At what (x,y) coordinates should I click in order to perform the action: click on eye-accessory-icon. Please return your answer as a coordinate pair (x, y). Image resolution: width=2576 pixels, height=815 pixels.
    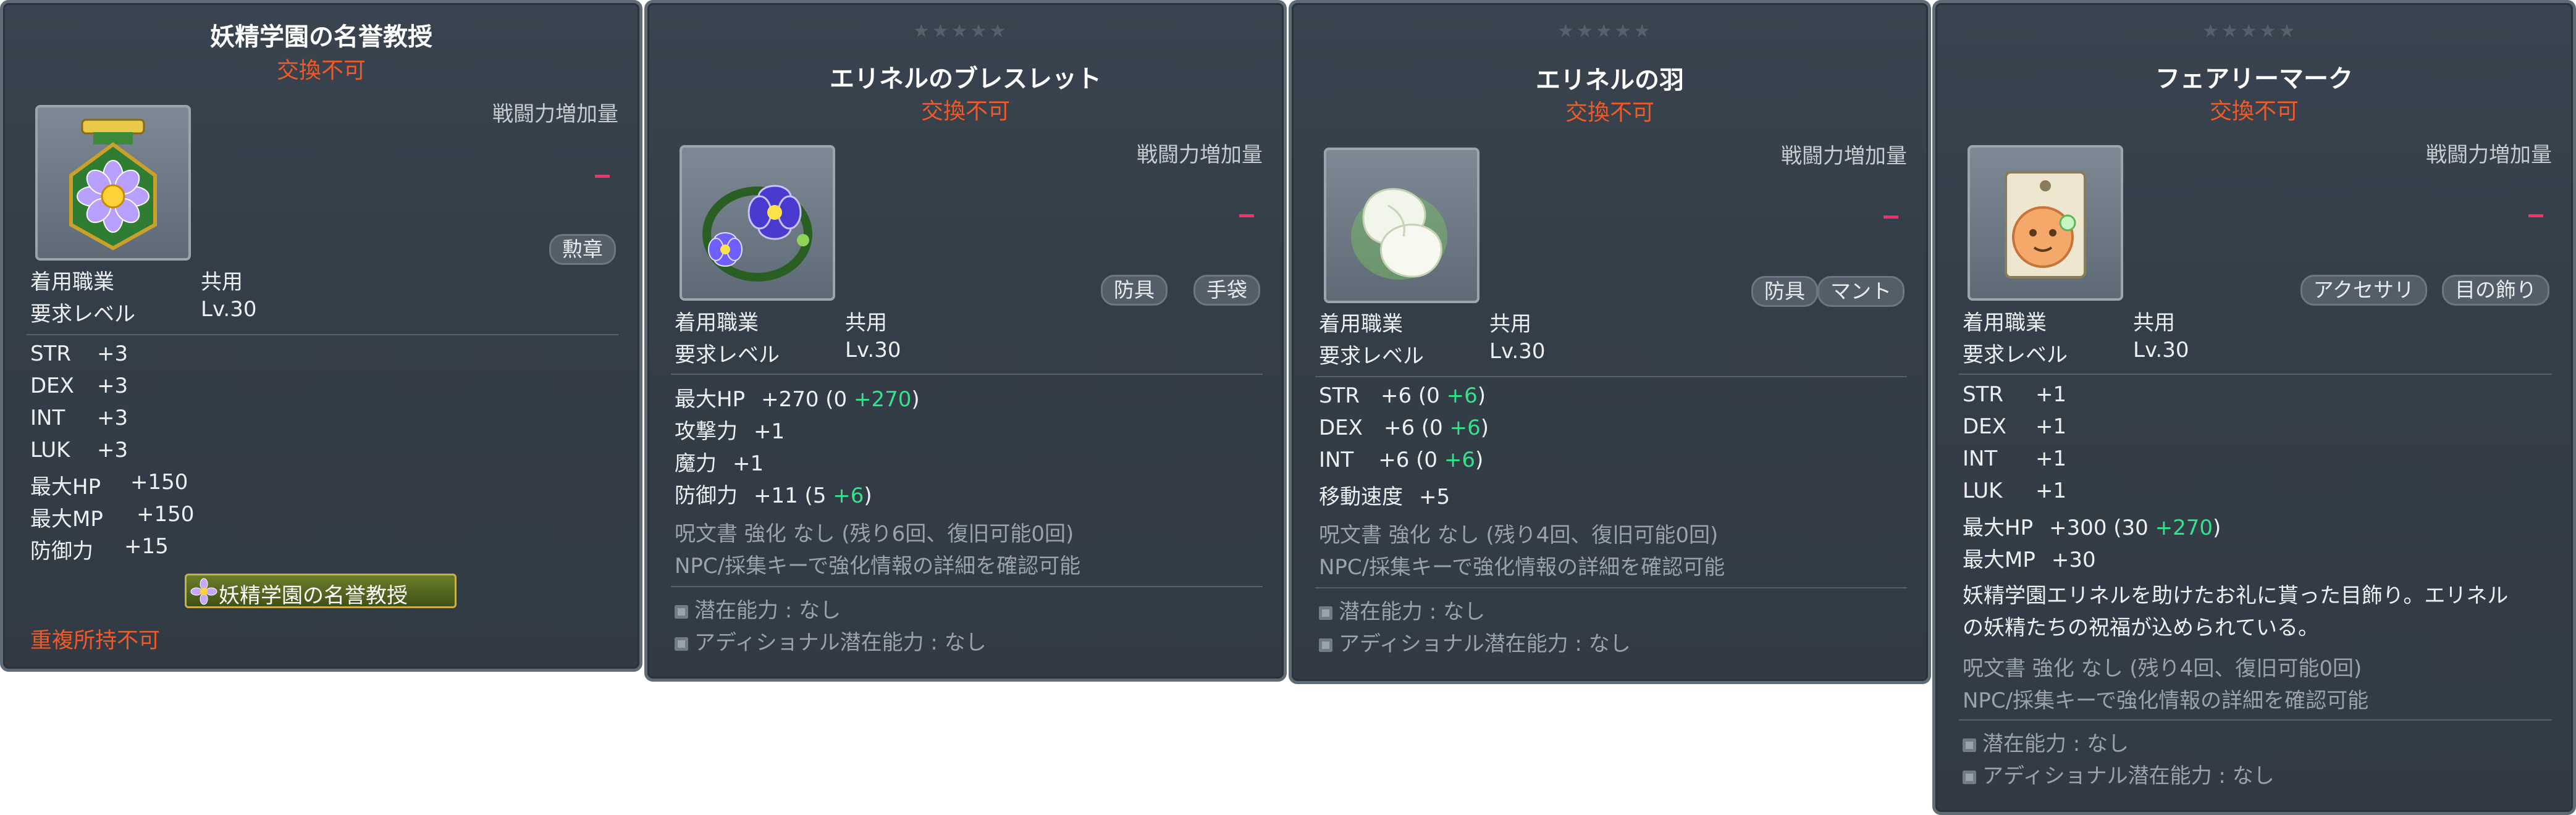
    Looking at the image, I should click on (2045, 224).